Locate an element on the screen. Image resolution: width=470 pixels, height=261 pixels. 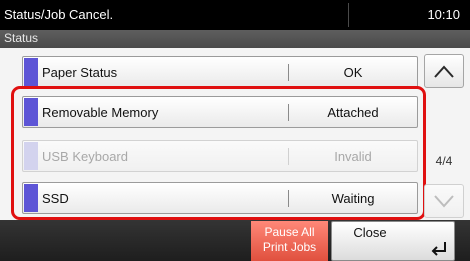
scroll-up-button is located at coordinates (444, 71).